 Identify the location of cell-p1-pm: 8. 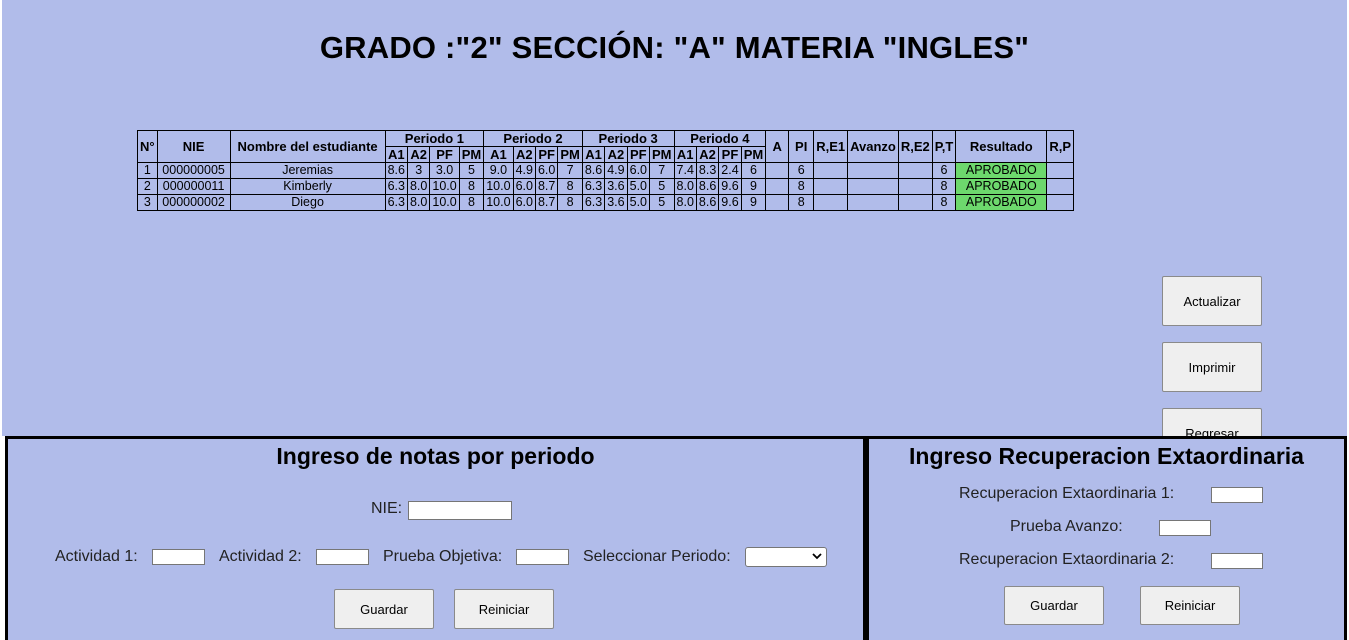
(471, 186).